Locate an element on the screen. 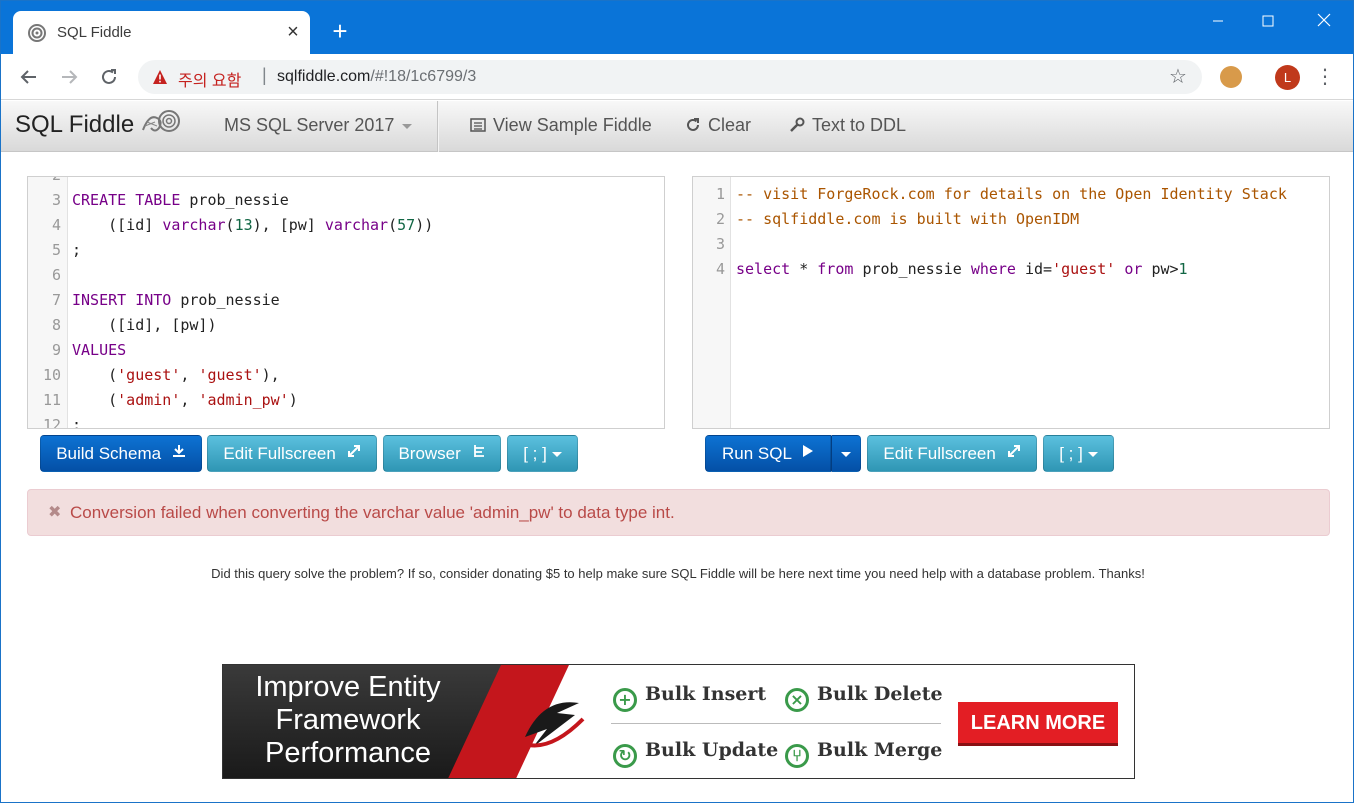 The height and width of the screenshot is (803, 1354). line-number: 12 is located at coordinates (51, 422).